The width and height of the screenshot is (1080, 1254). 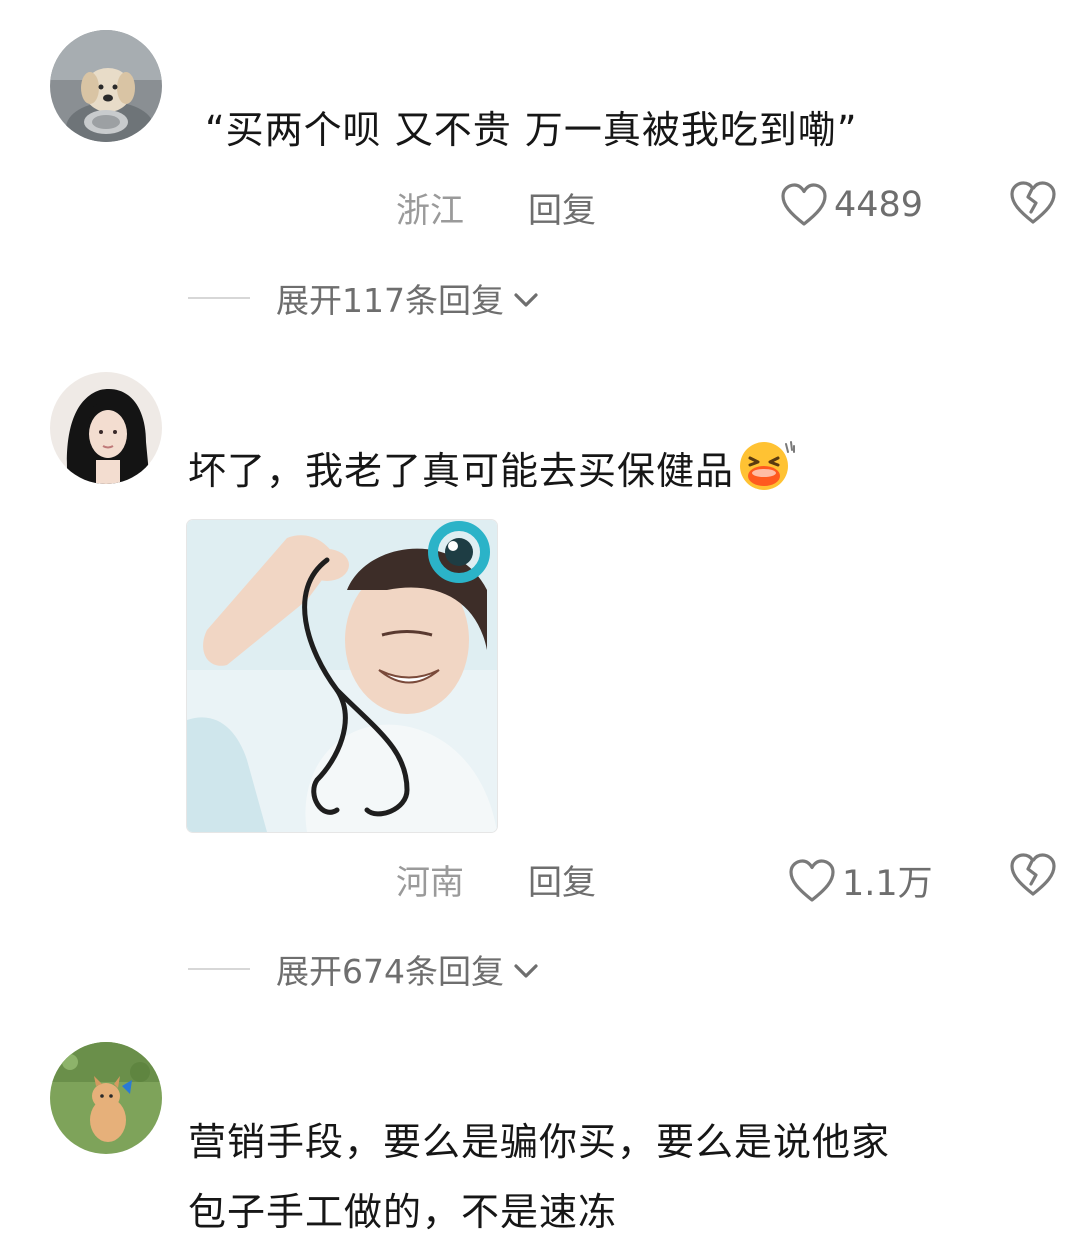 I want to click on laughing-cry-emoji, so click(x=766, y=475).